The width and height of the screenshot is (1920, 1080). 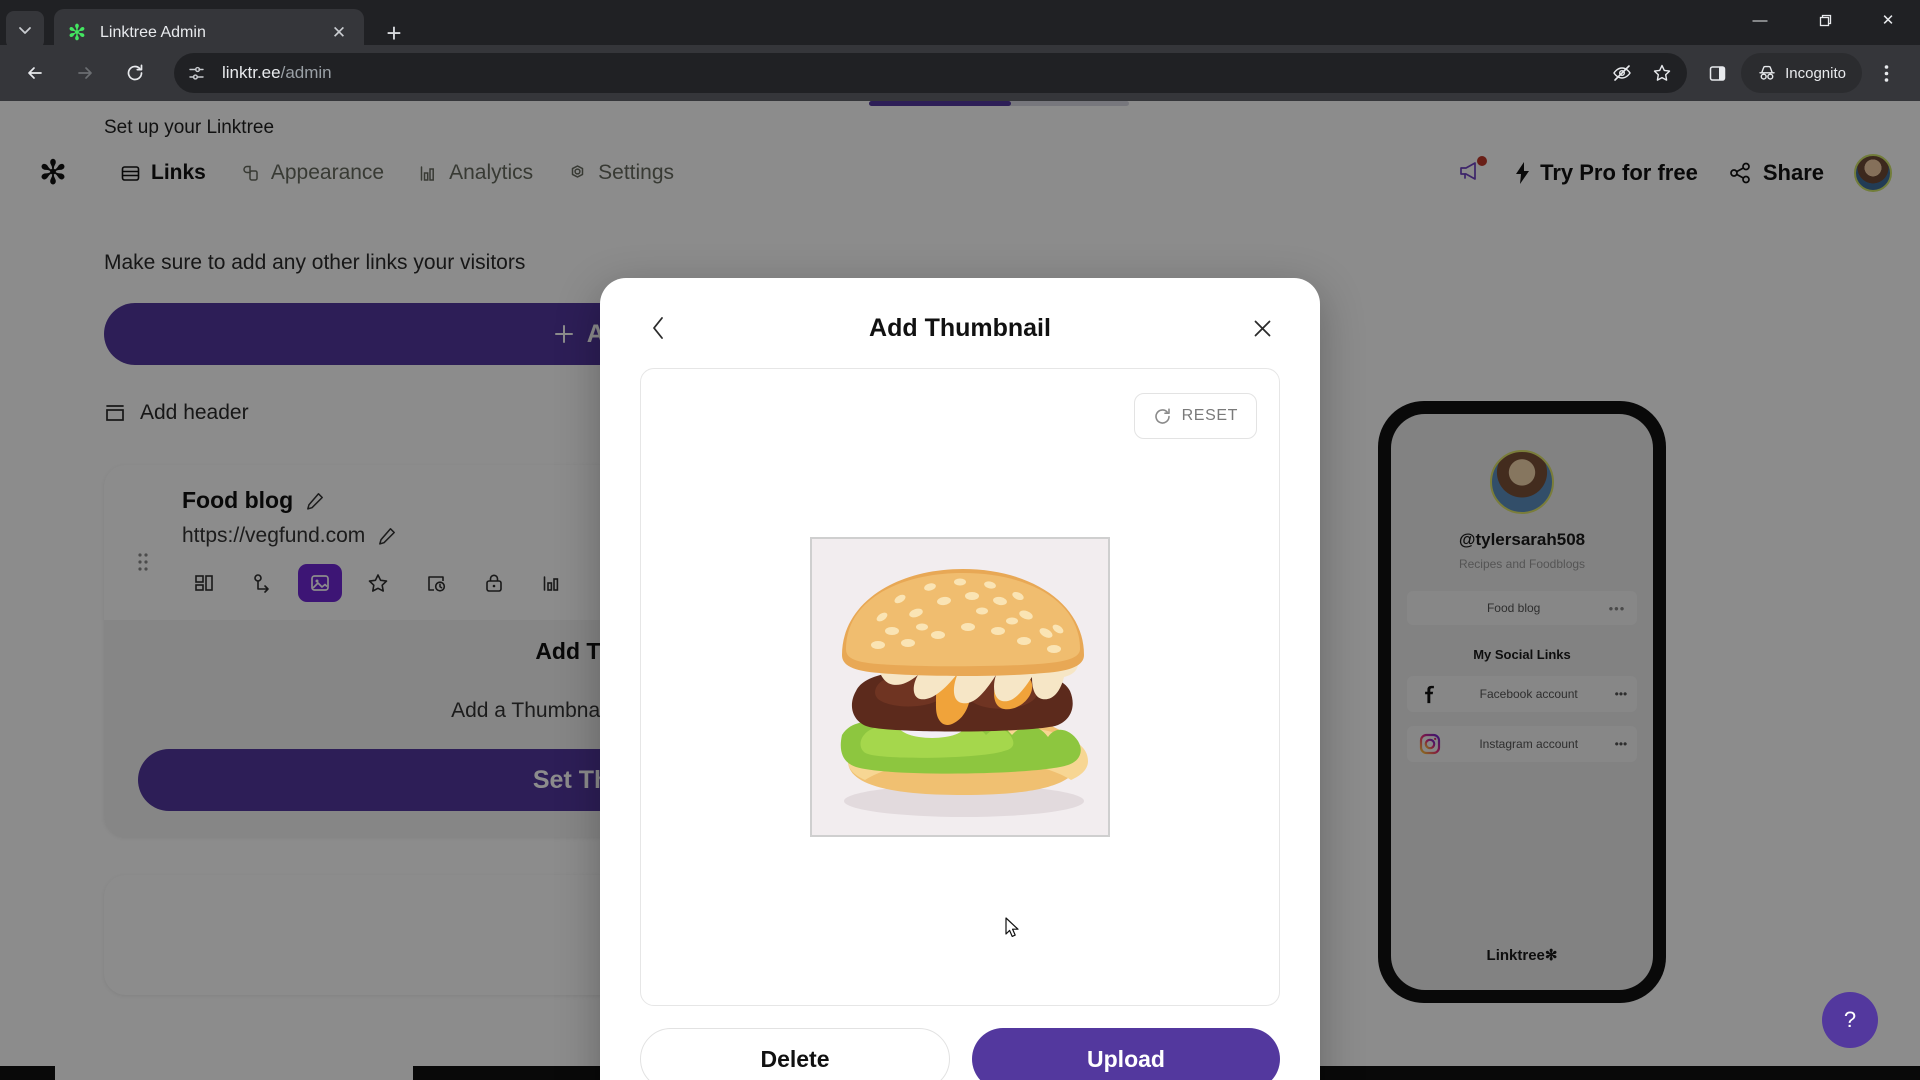 What do you see at coordinates (1642, 73) in the screenshot?
I see `address-bar-actions` at bounding box center [1642, 73].